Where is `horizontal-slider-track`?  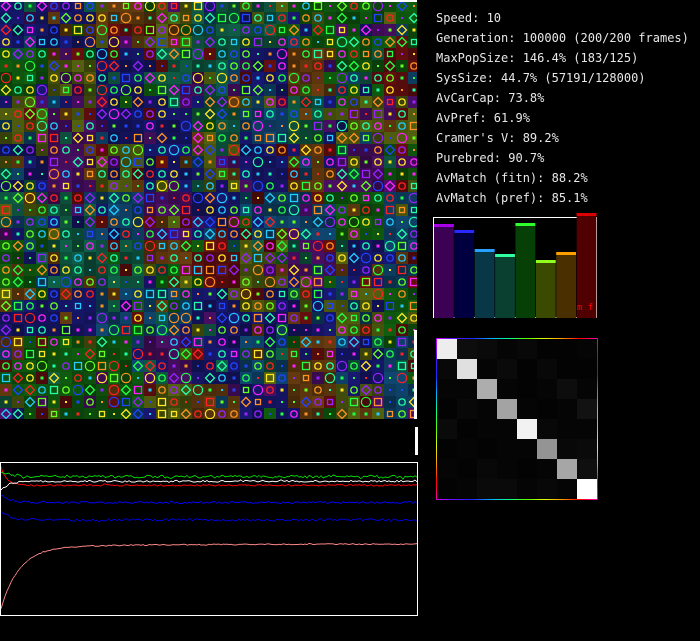
horizontal-slider-track is located at coordinates (208, 1).